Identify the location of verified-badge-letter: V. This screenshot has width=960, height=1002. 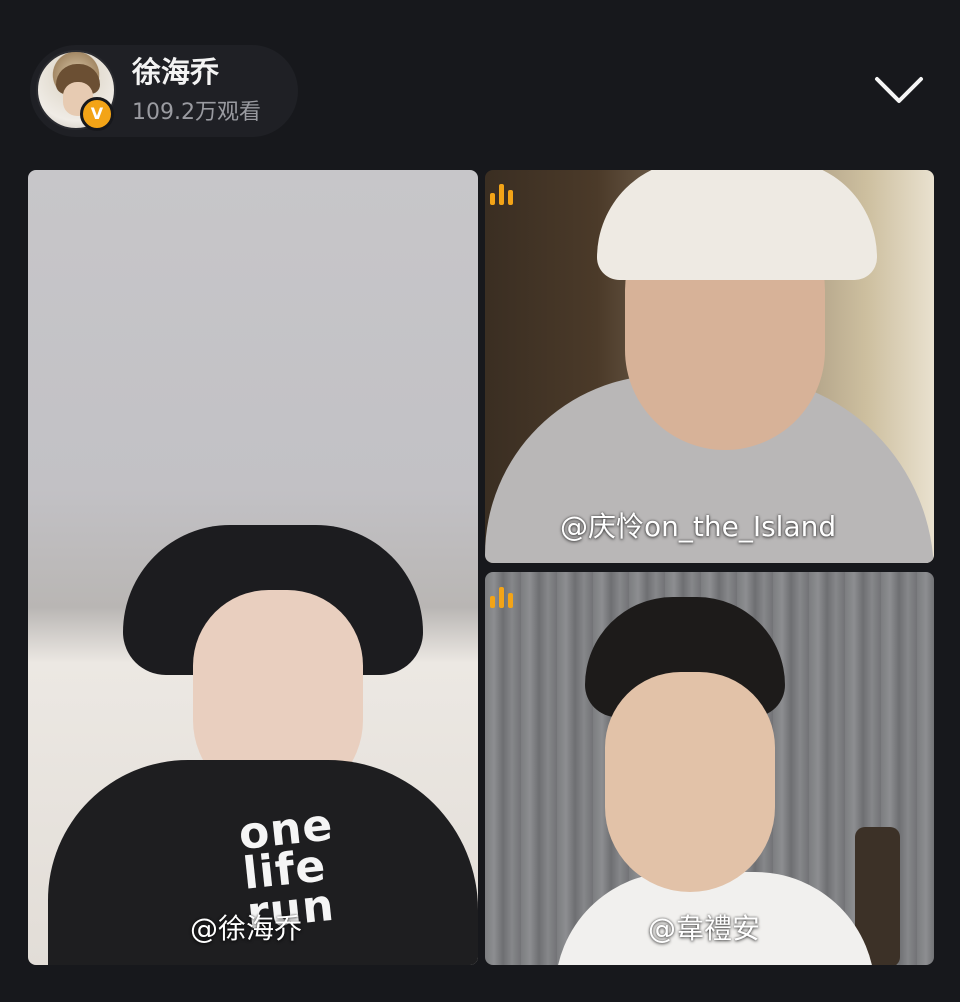
(97, 113).